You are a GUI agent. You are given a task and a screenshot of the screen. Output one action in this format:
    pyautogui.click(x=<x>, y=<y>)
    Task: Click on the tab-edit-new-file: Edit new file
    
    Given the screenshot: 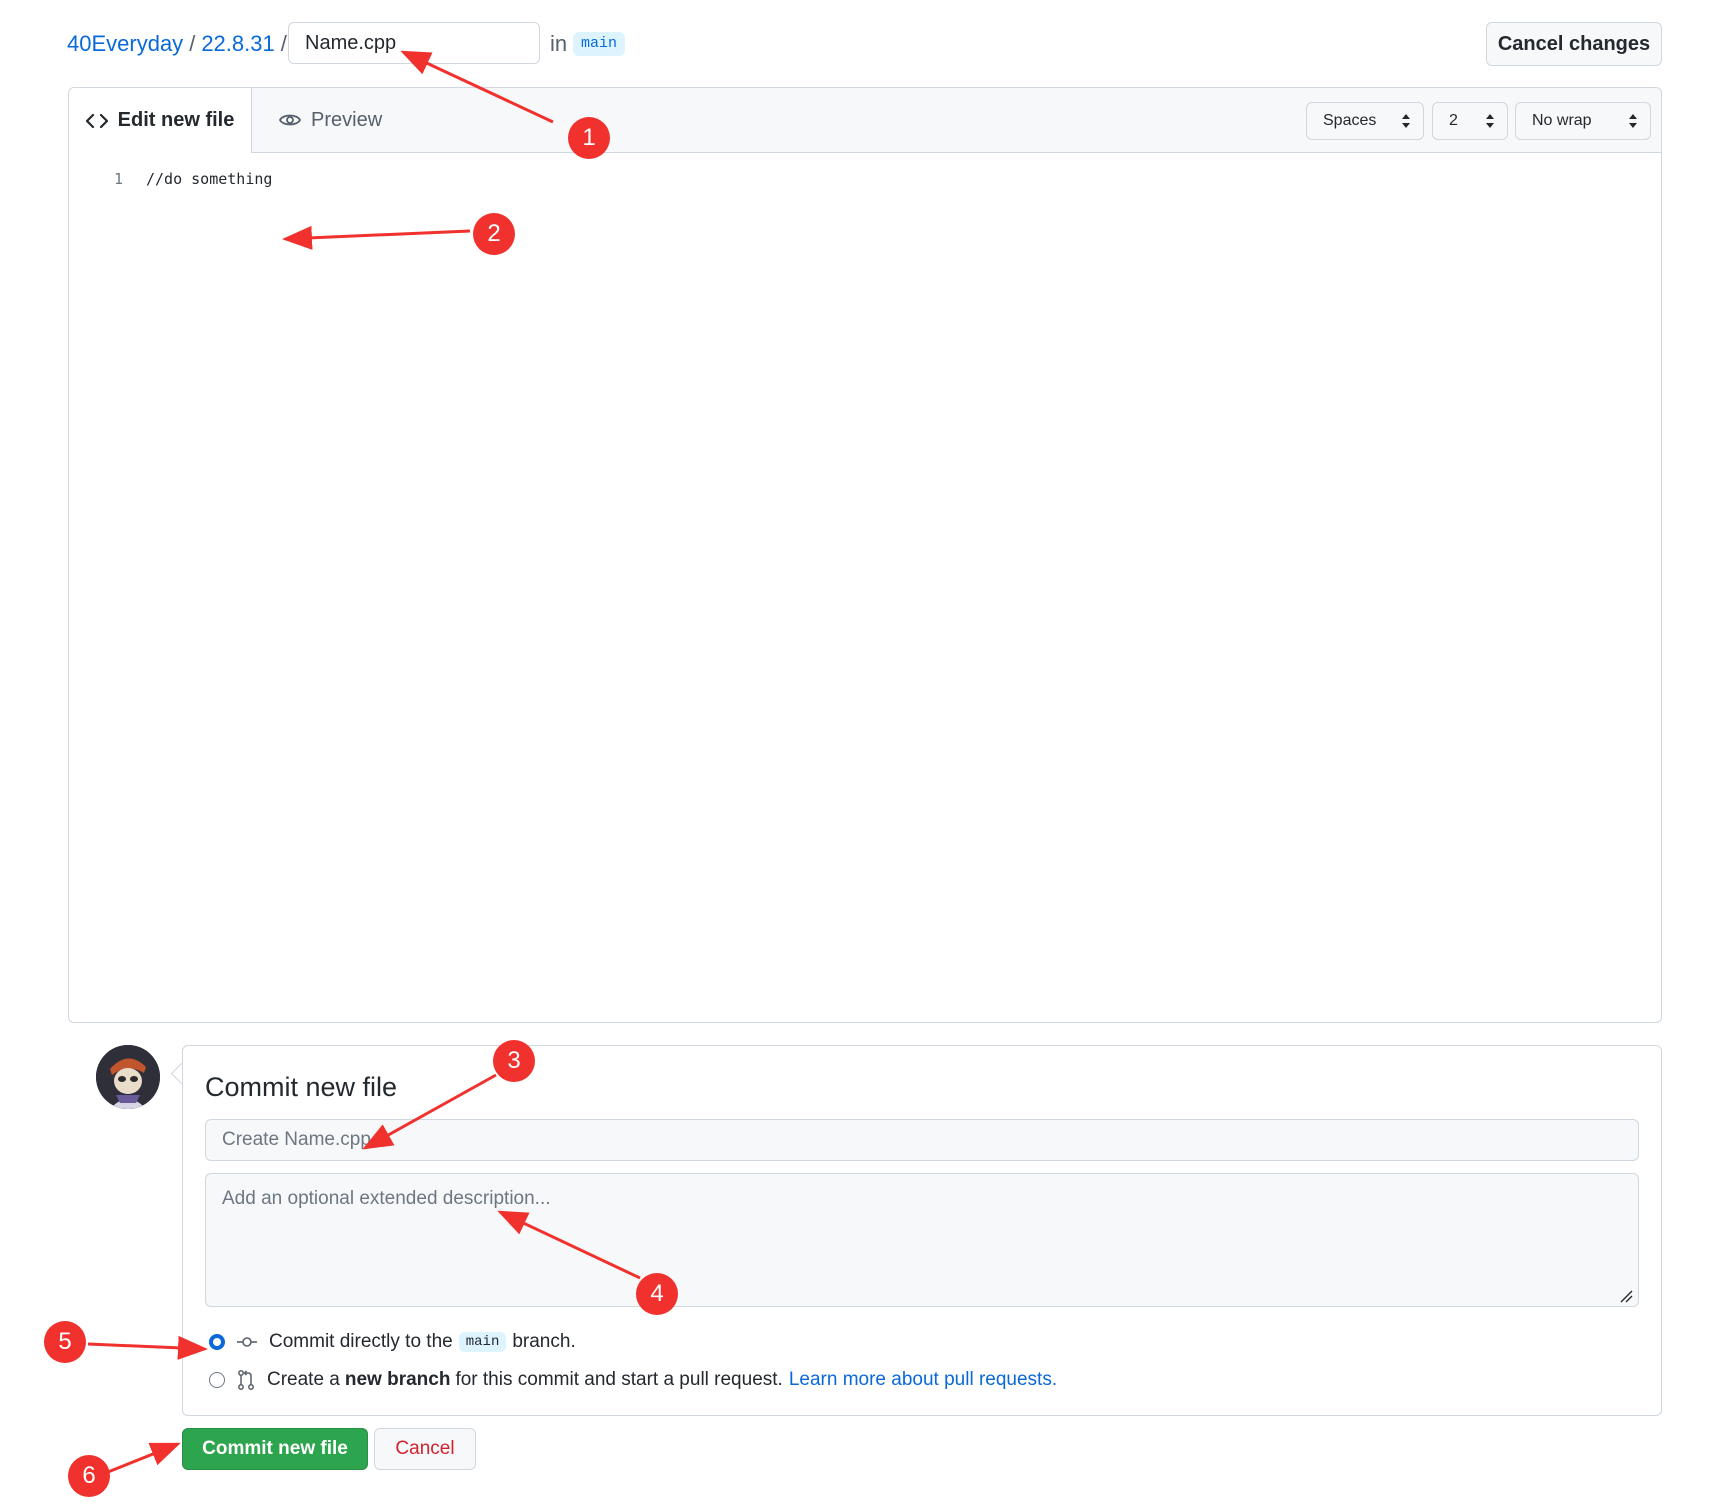 What is the action you would take?
    pyautogui.click(x=160, y=120)
    